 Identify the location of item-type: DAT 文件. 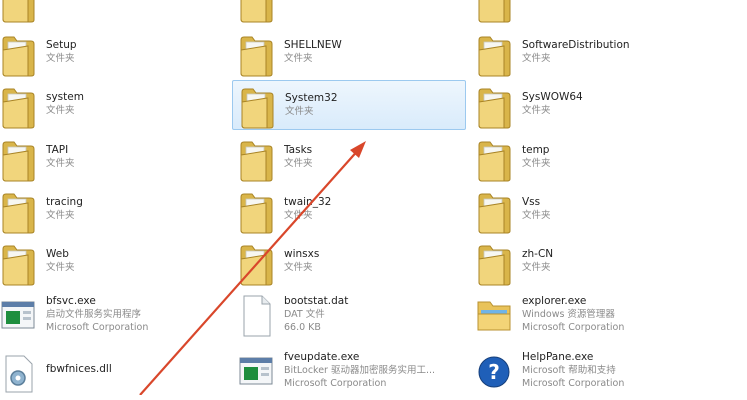
(304, 314).